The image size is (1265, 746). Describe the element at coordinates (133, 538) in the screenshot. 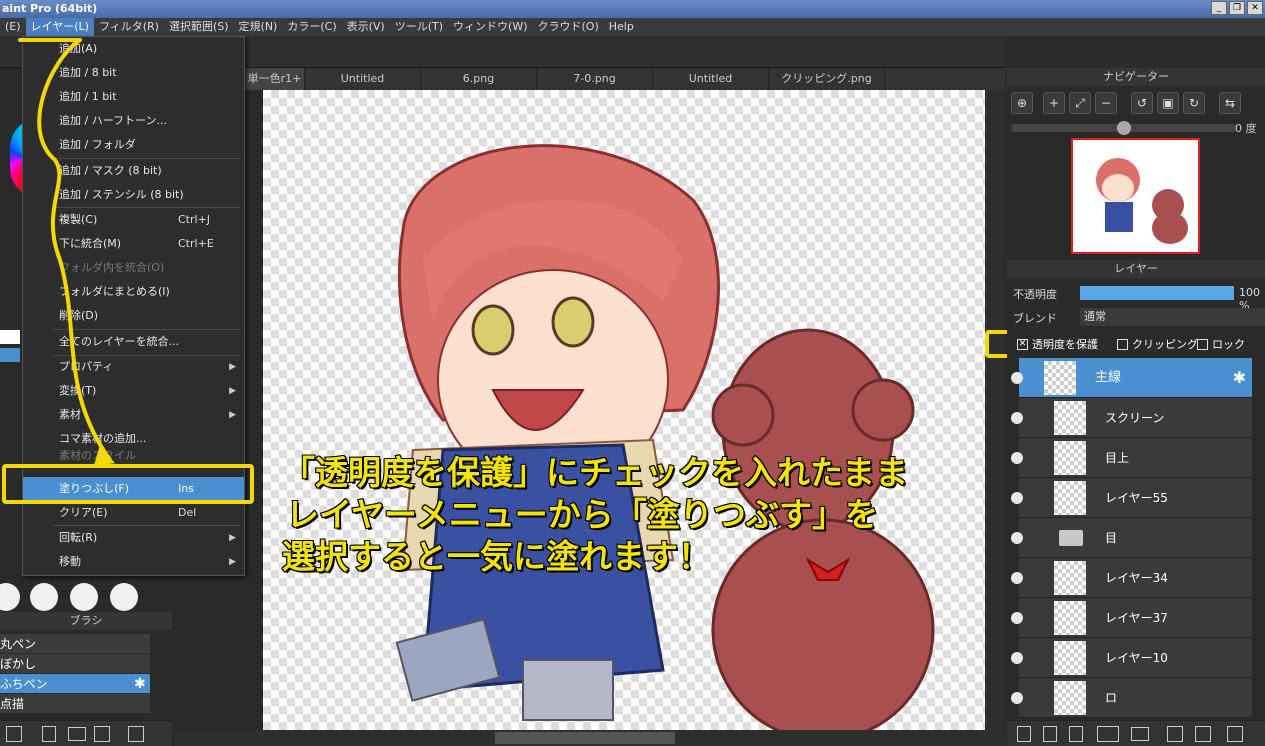

I see `menu-rotate: 回転(R) ▶` at that location.